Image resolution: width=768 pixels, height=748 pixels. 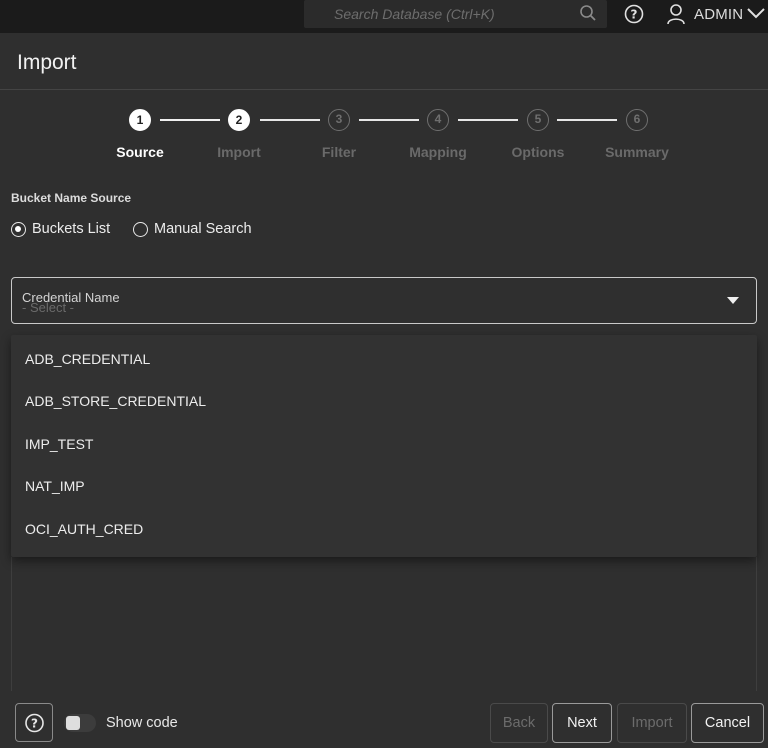 I want to click on dropdown-option: OCI_AUTH_CRED, so click(x=84, y=529).